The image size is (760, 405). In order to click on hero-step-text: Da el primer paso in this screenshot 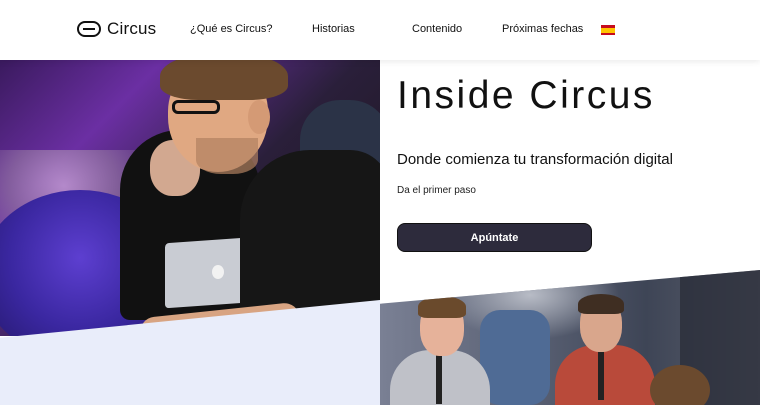, I will do `click(436, 190)`.